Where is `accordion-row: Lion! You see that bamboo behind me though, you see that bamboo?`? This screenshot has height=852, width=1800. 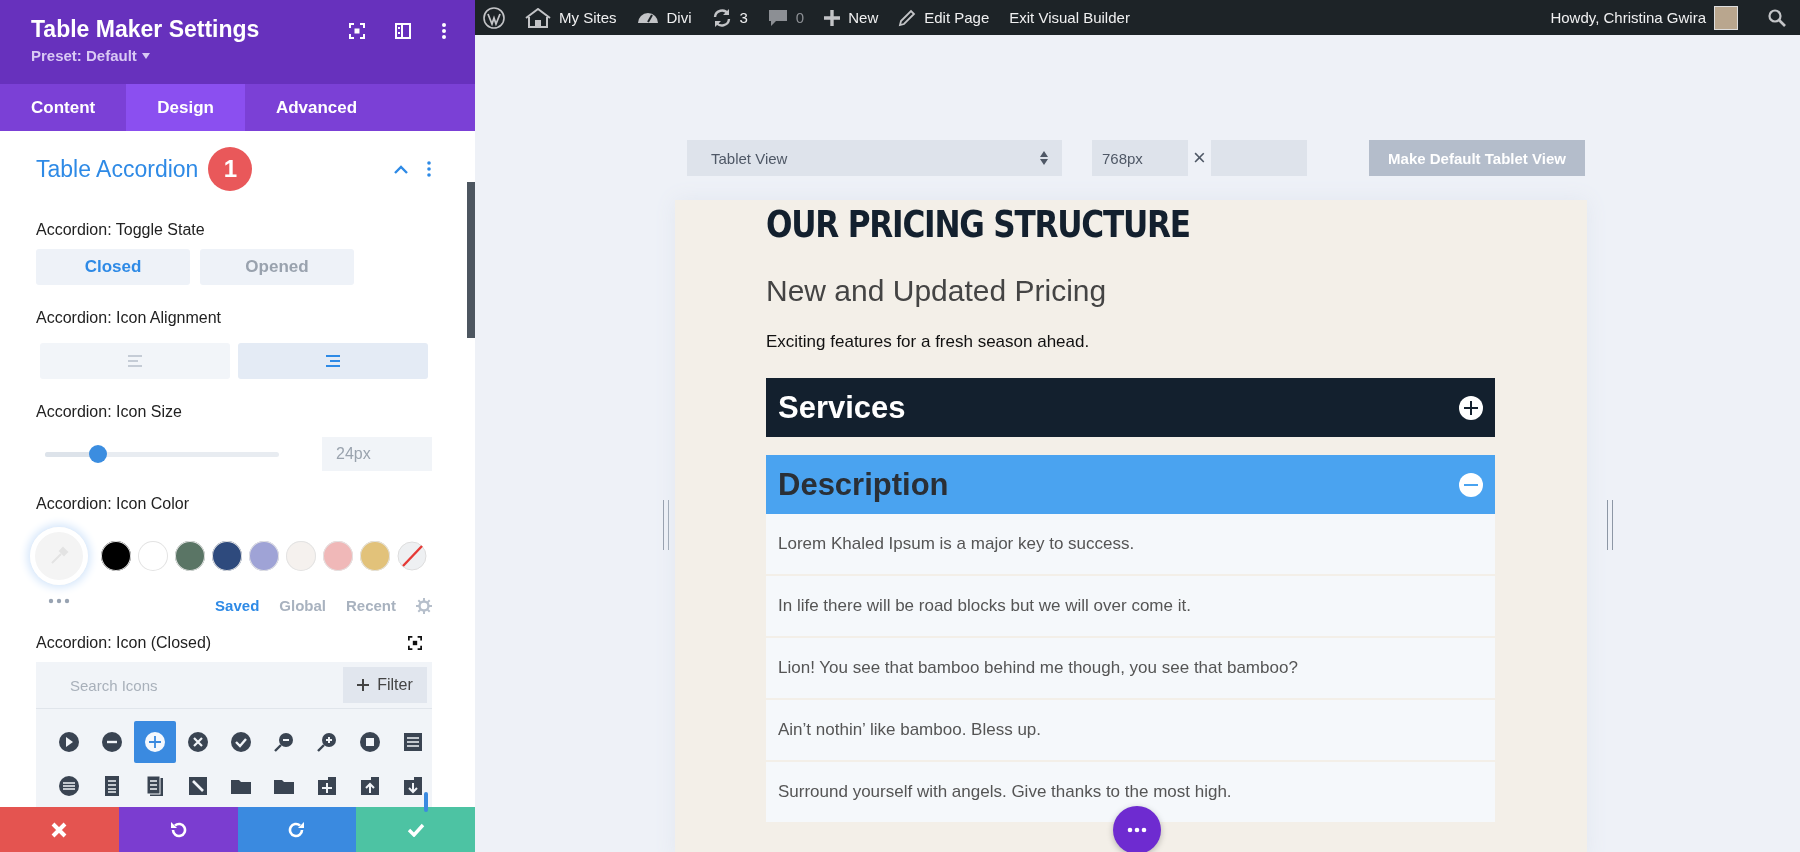 accordion-row: Lion! You see that bamboo behind me though, you see that bamboo? is located at coordinates (1130, 668).